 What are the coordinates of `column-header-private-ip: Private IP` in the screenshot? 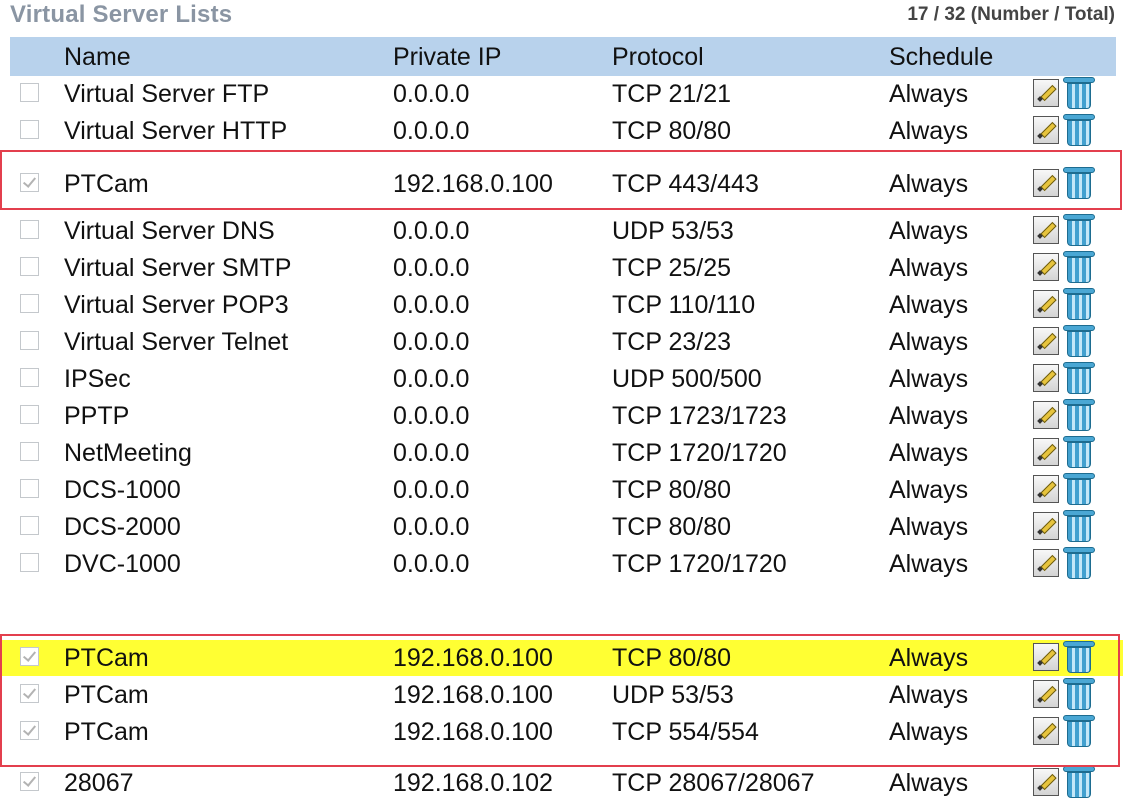 It's located at (447, 57).